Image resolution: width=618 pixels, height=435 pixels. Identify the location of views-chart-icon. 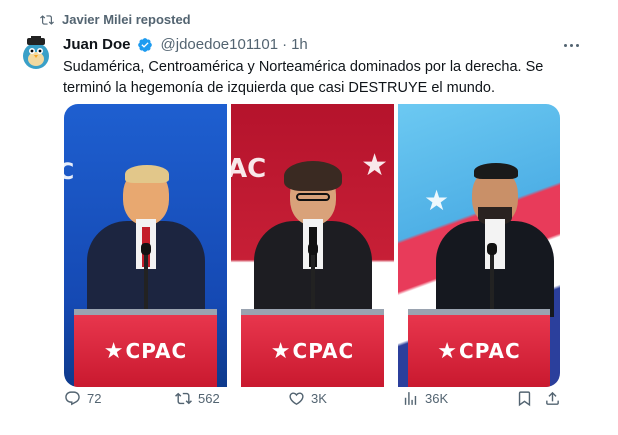
(410, 398).